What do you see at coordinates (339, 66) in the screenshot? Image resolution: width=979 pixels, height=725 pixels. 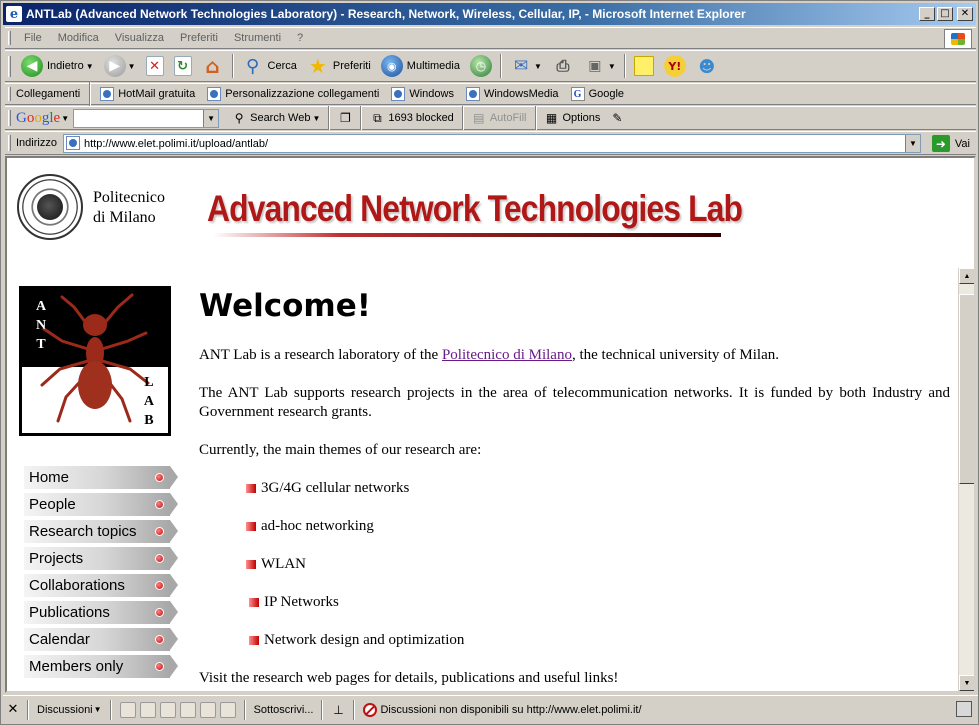 I see `favorites-button: ★ Preferiti` at bounding box center [339, 66].